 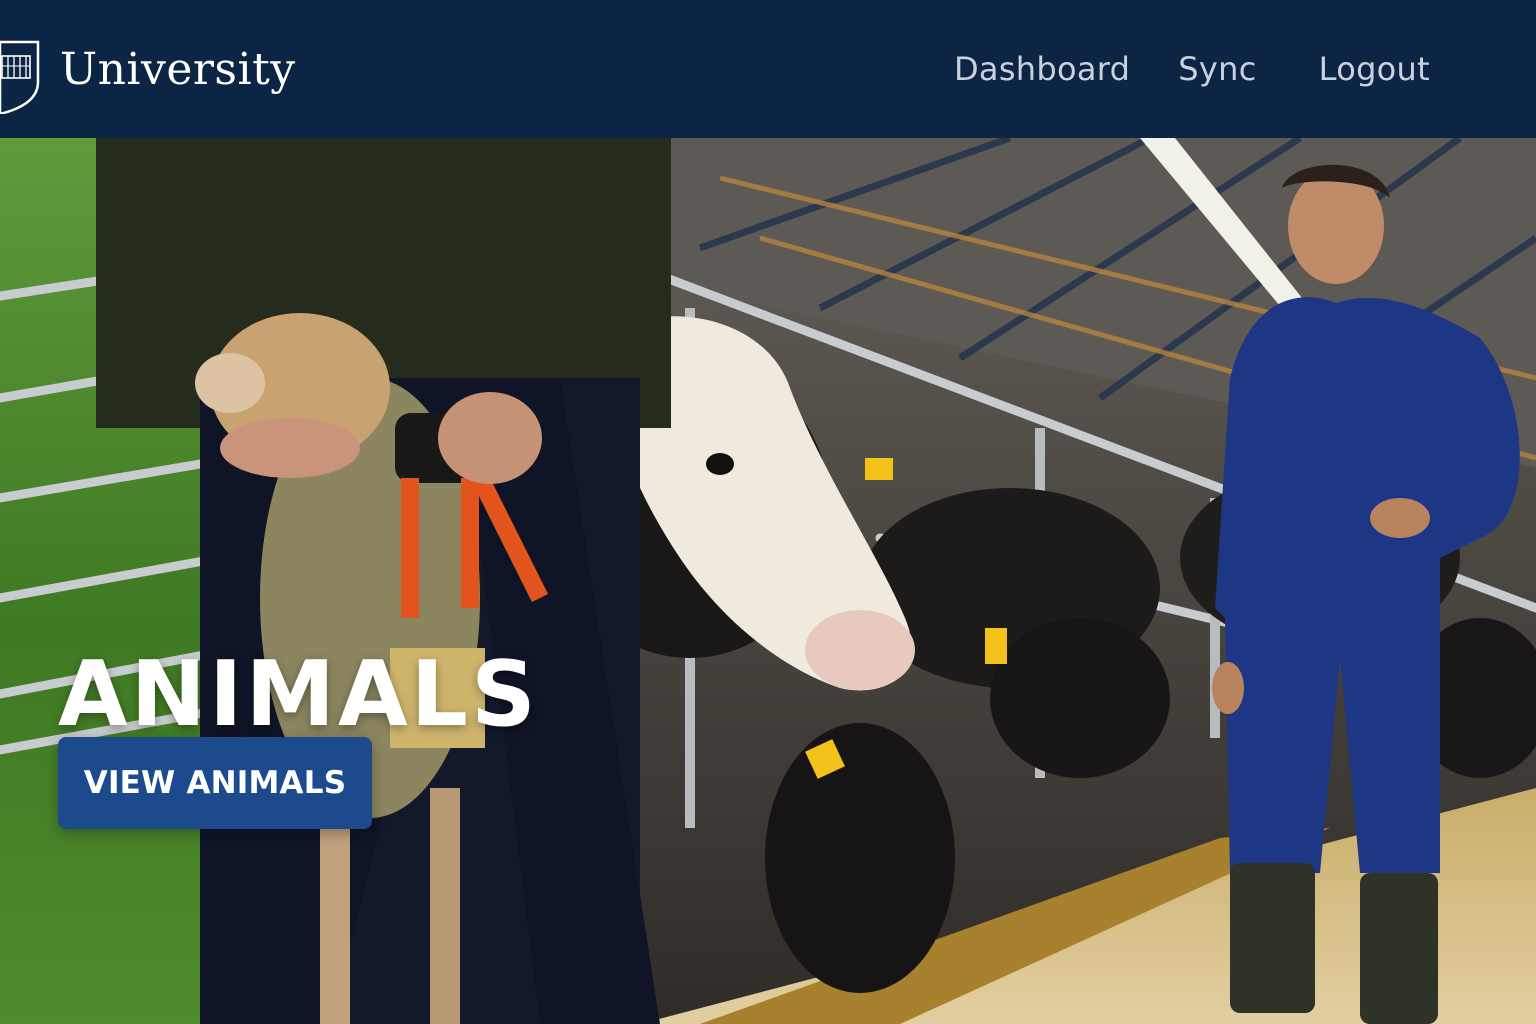 I want to click on main-nav: Dashboard Sync Logout, so click(x=1192, y=69).